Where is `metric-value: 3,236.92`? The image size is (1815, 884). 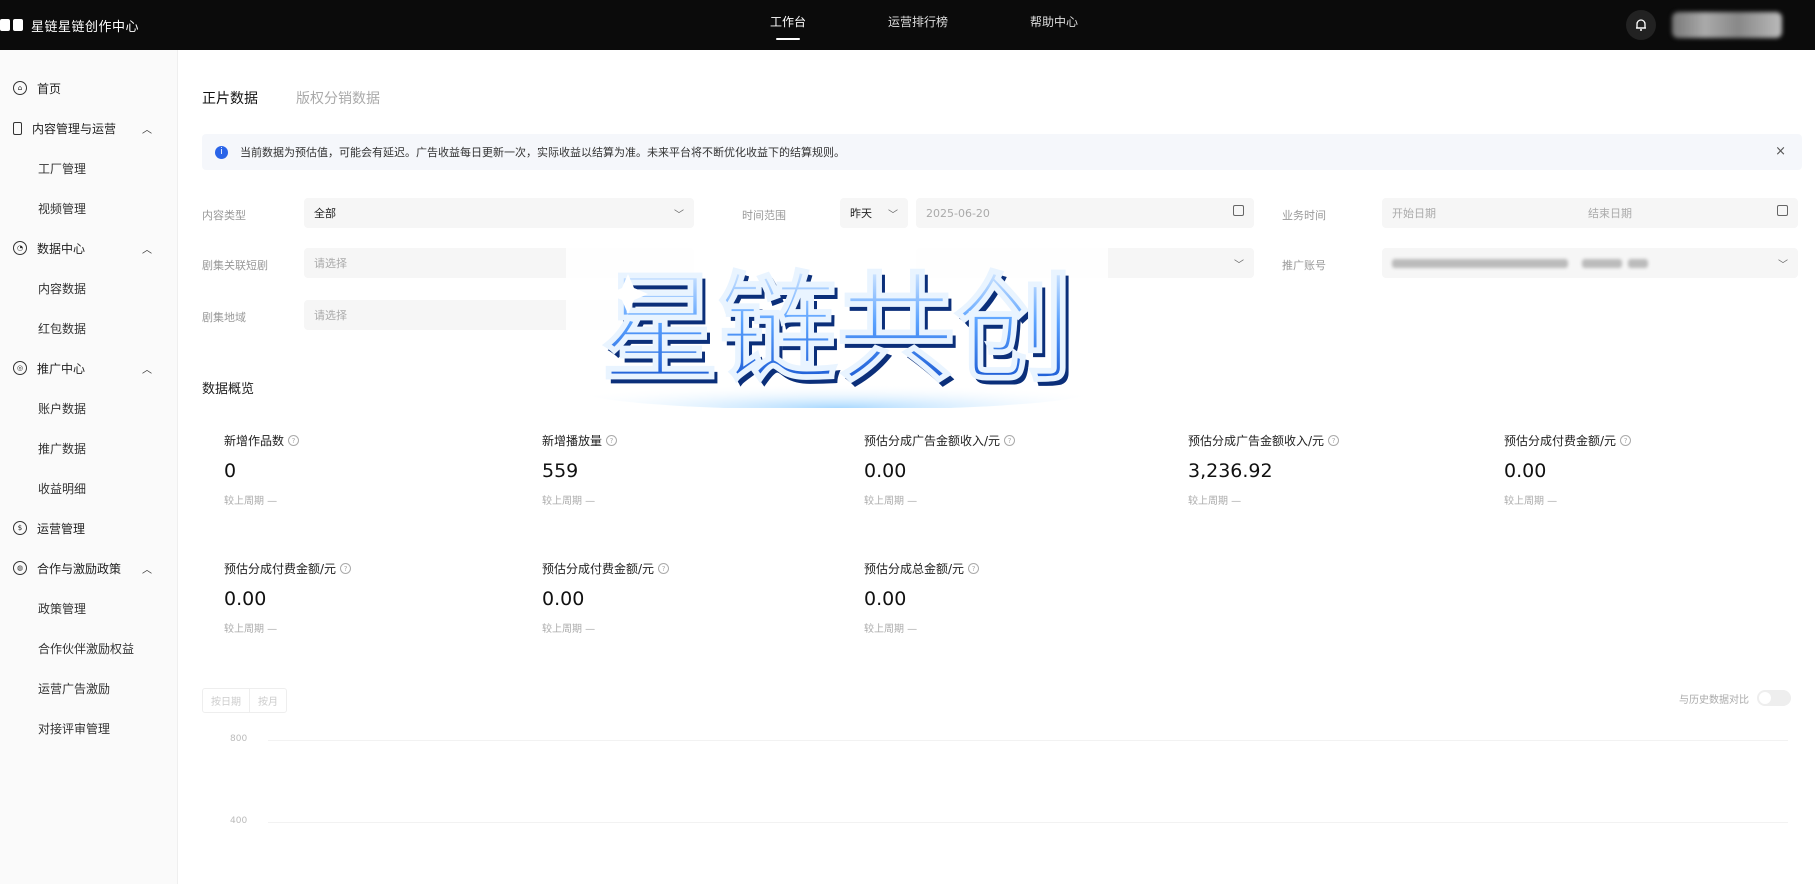
metric-value: 3,236.92 is located at coordinates (1230, 471).